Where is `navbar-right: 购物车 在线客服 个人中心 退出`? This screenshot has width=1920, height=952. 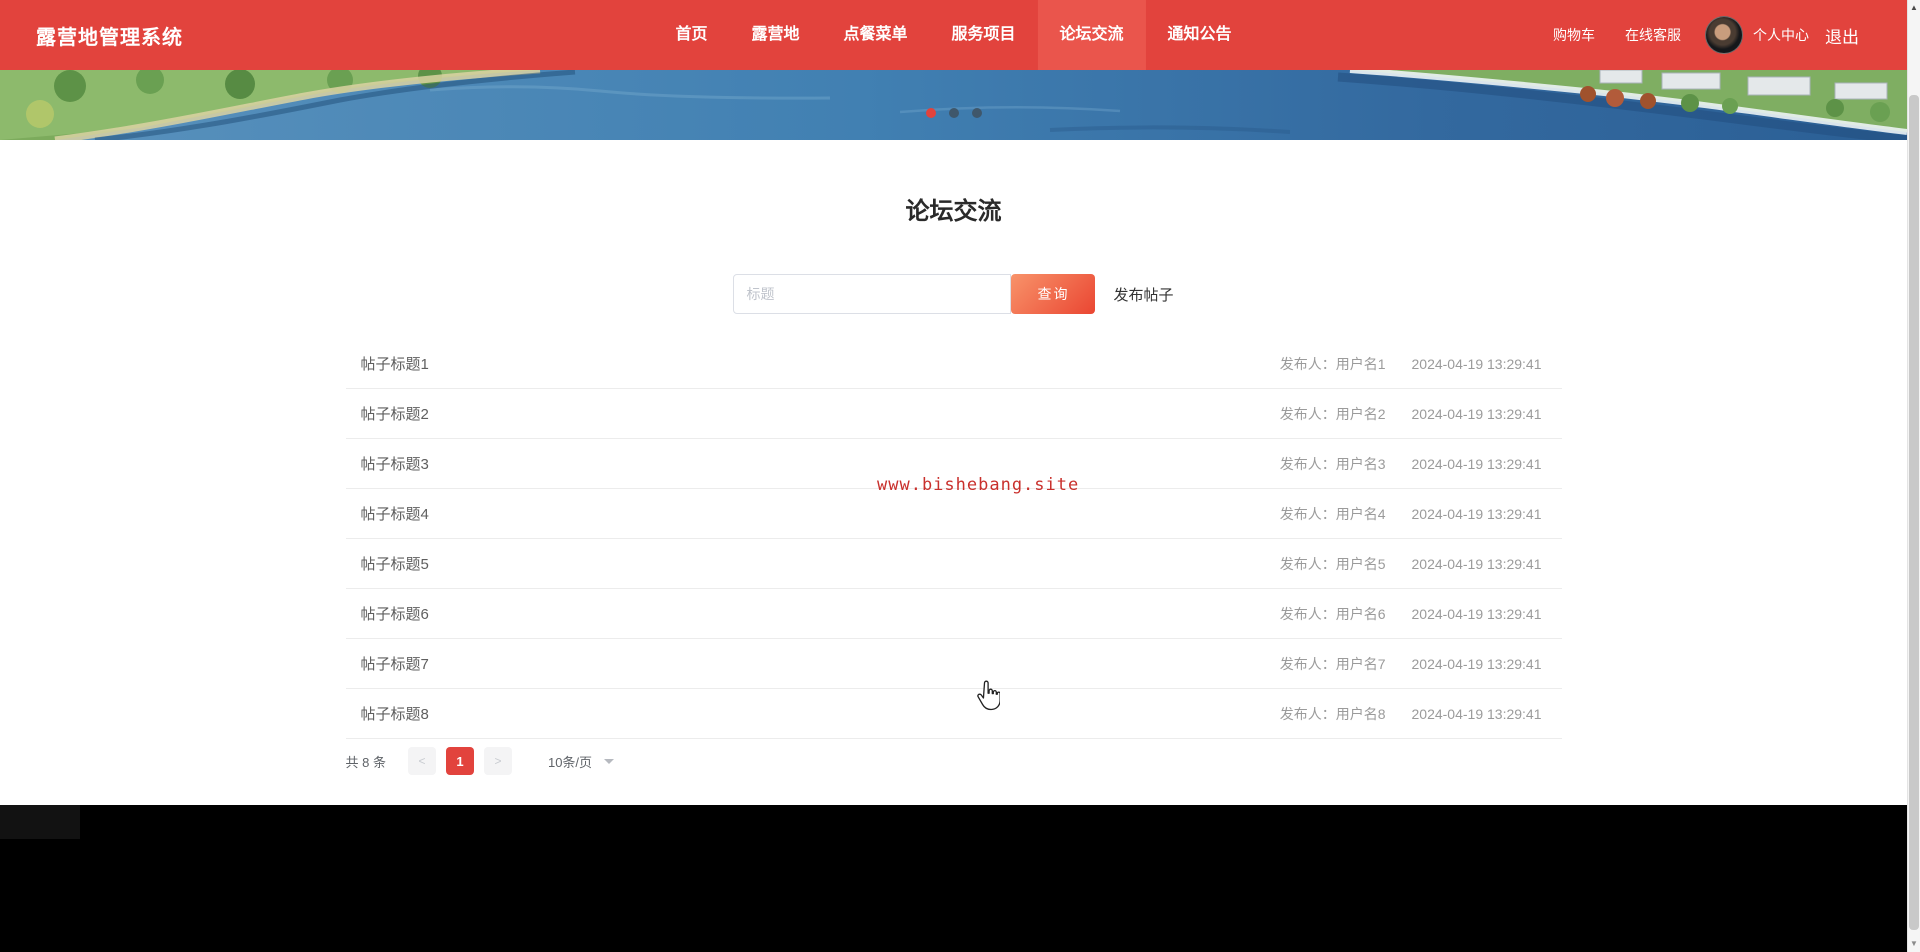
navbar-right: 购物车 在线客服 个人中心 退出 is located at coordinates (1730, 35).